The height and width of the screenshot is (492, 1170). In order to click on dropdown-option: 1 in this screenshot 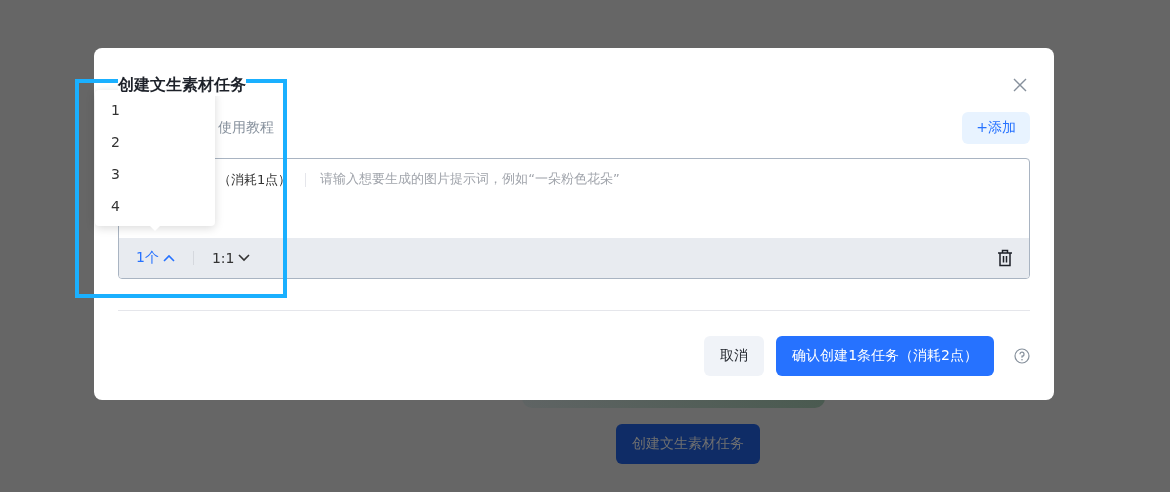, I will do `click(155, 110)`.